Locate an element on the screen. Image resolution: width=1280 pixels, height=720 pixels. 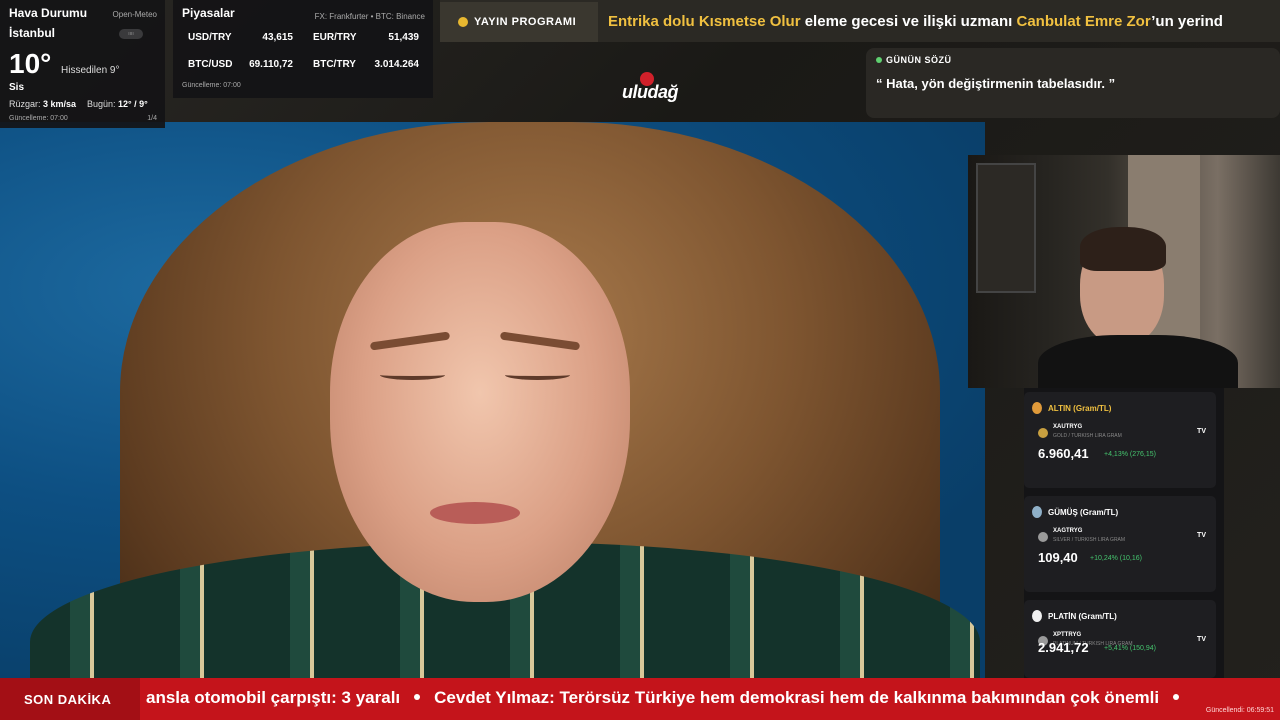
quote-label: GÜNÜN SÖZÜ is located at coordinates (1073, 60).